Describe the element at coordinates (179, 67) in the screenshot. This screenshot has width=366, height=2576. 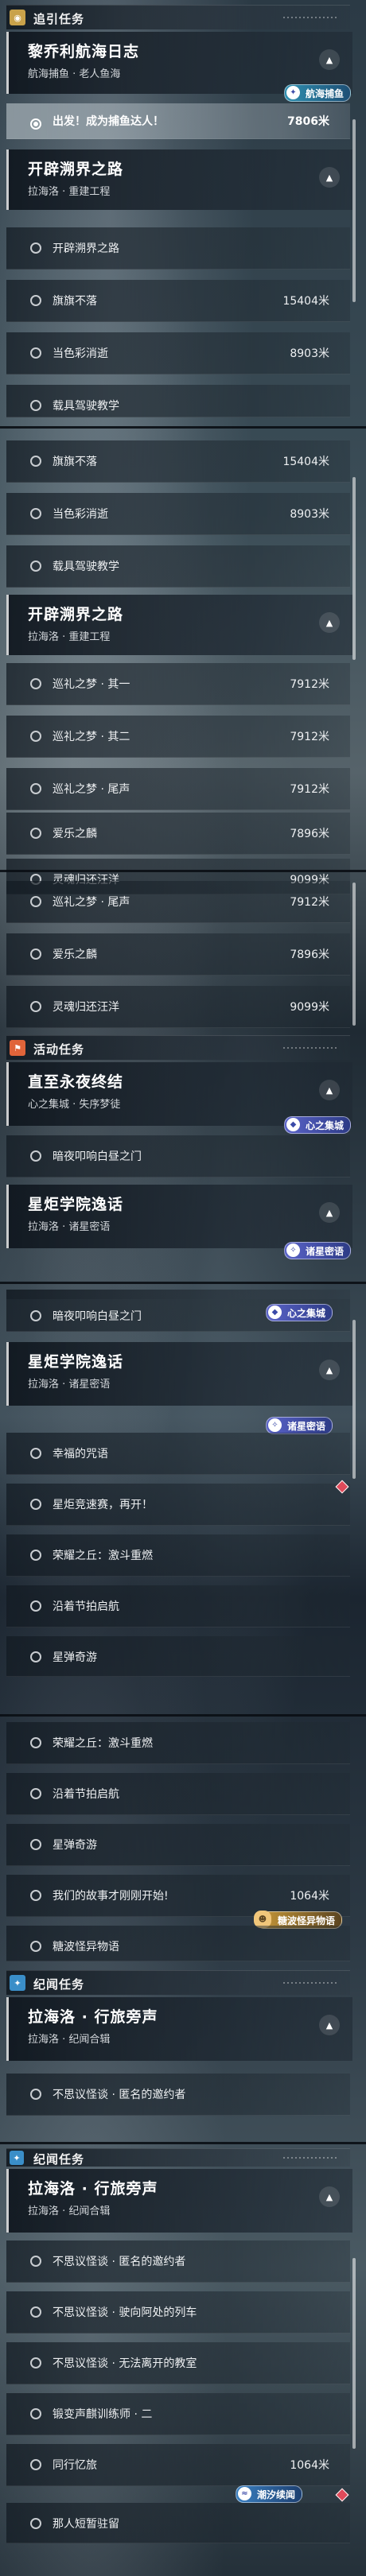
I see `quest-card-lizhou: 黎乔利航海日志 航海捕鱼 · 老人鱼海 ▲ ✦ 航海捕鱼` at that location.